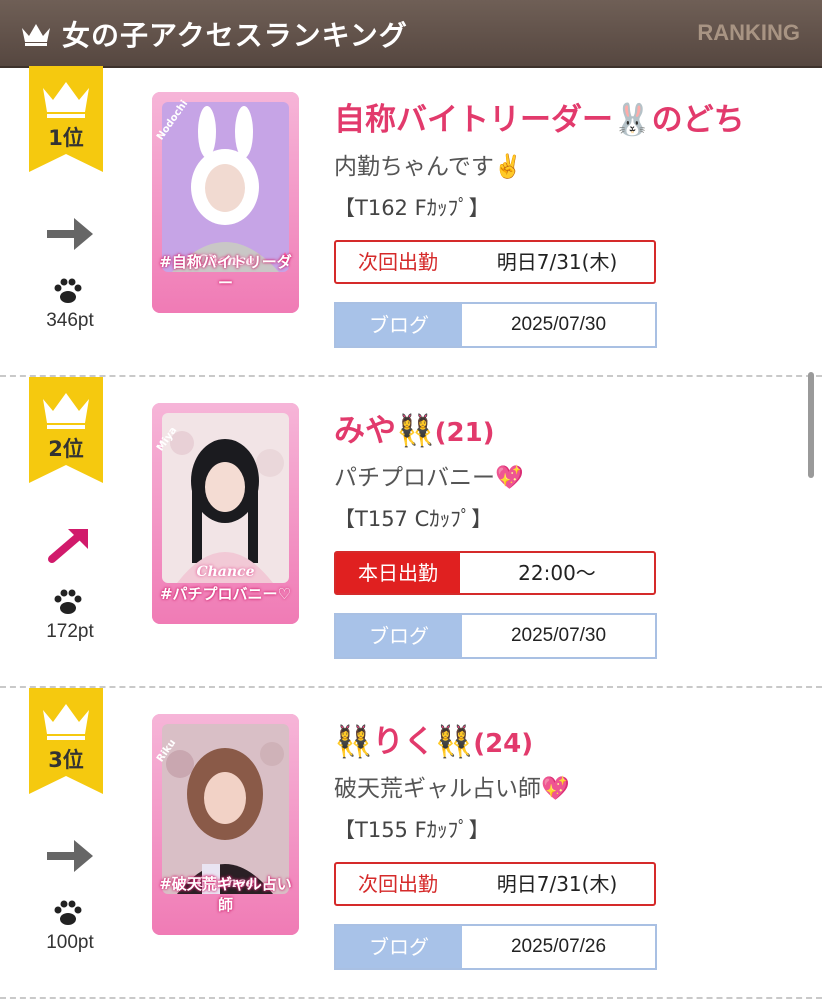  I want to click on ranking-header: 女の子アクセスランキング RANKING, so click(411, 34).